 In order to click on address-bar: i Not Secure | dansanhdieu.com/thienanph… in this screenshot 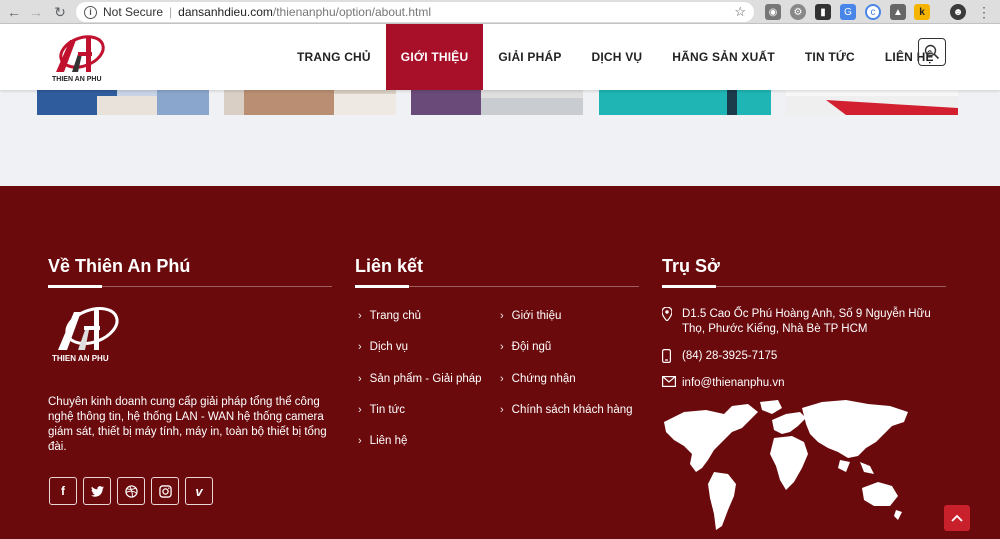, I will do `click(415, 12)`.